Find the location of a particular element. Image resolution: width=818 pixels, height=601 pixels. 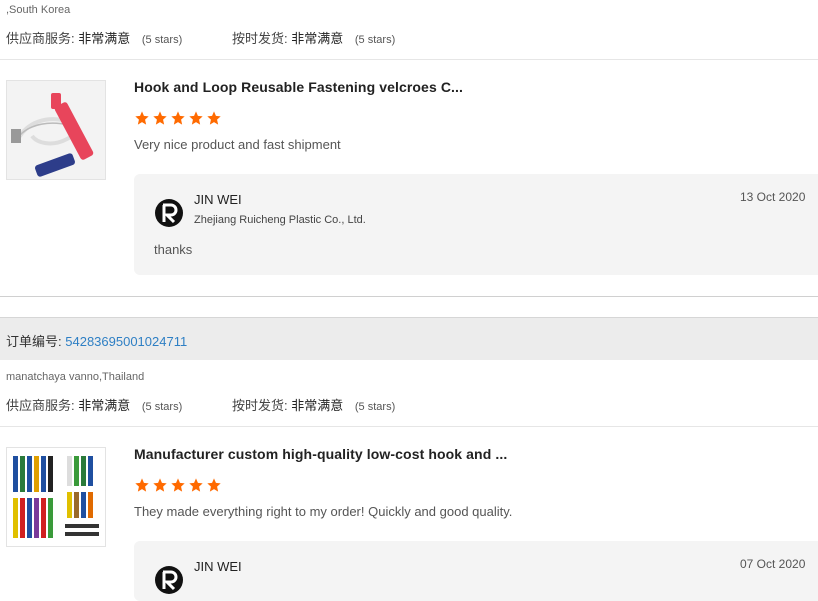

reply-date: 07 Oct 2020 is located at coordinates (773, 564).